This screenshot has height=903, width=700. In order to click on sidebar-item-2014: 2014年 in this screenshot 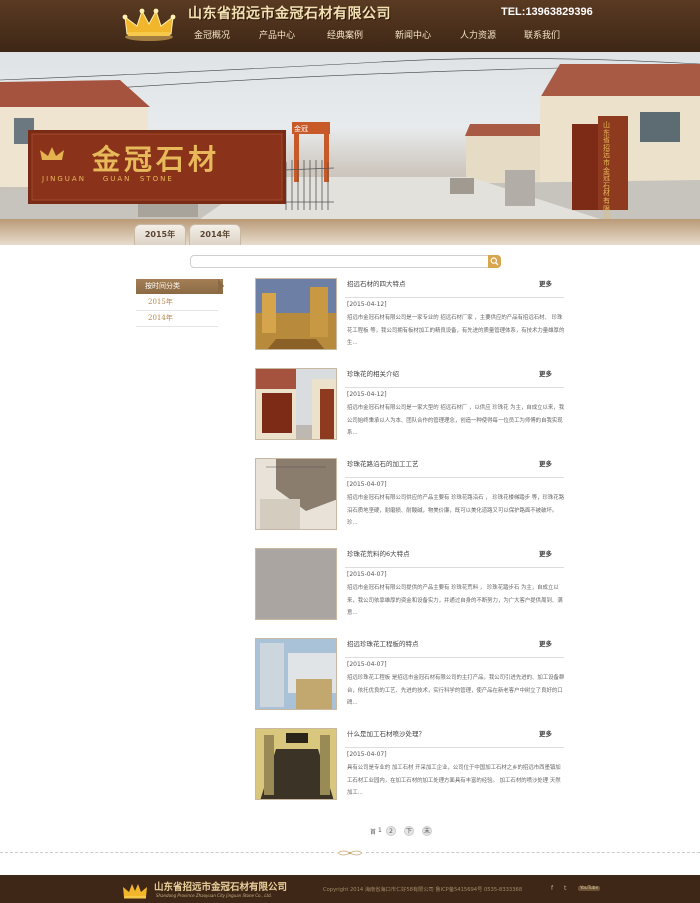, I will do `click(177, 319)`.